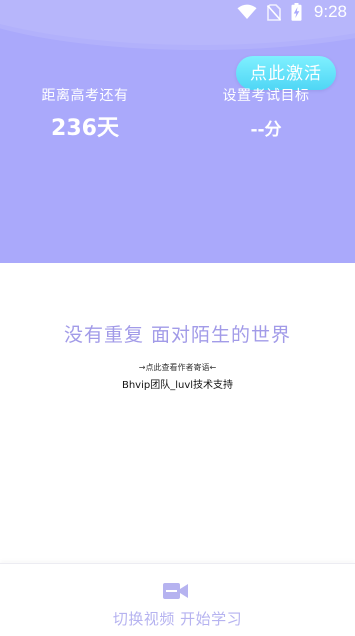 Image resolution: width=355 pixels, height=636 pixels. I want to click on countdown-block: 距离高考还有 236天, so click(85, 114).